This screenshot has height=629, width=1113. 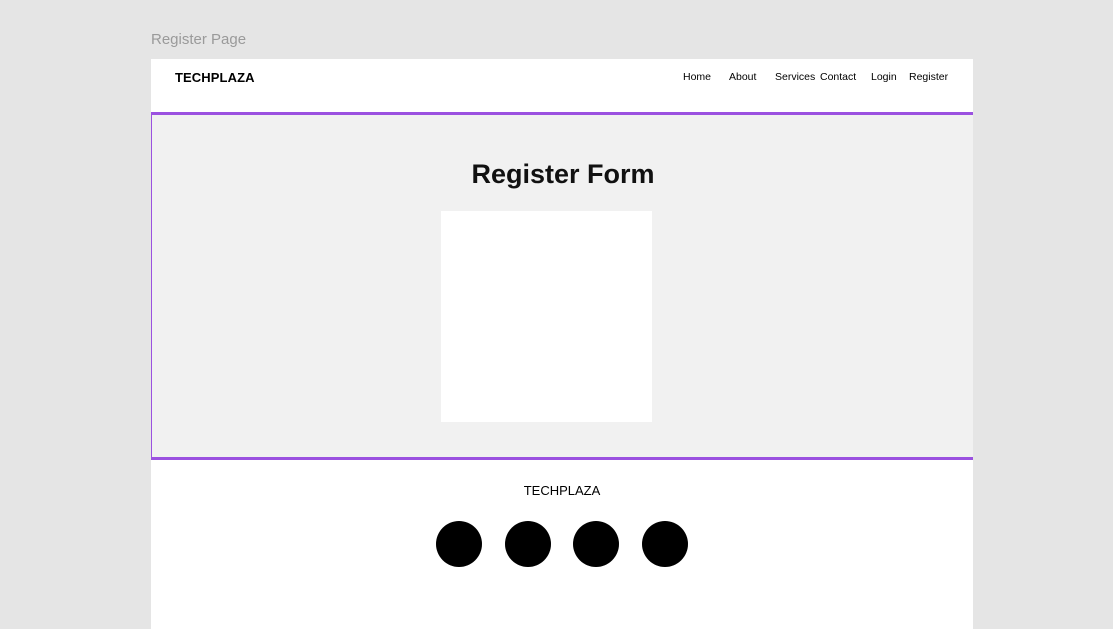 What do you see at coordinates (884, 77) in the screenshot?
I see `nav-link-login: Login` at bounding box center [884, 77].